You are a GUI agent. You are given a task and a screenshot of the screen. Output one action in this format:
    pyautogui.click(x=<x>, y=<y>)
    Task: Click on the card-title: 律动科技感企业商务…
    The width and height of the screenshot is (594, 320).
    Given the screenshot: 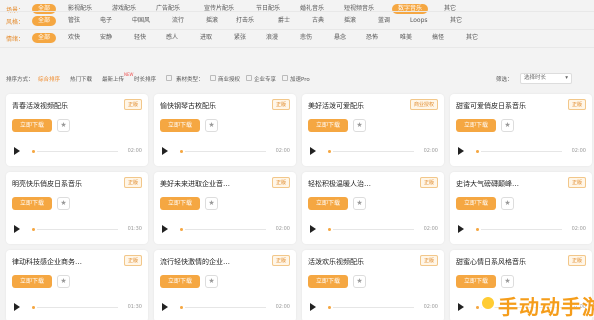 What is the action you would take?
    pyautogui.click(x=47, y=262)
    